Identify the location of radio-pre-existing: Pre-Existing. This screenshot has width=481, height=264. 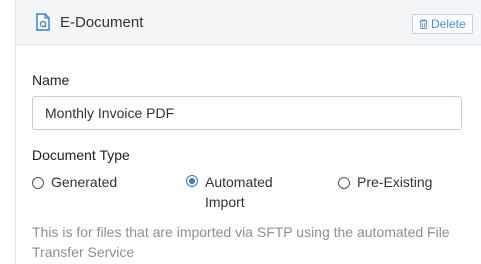
(385, 182).